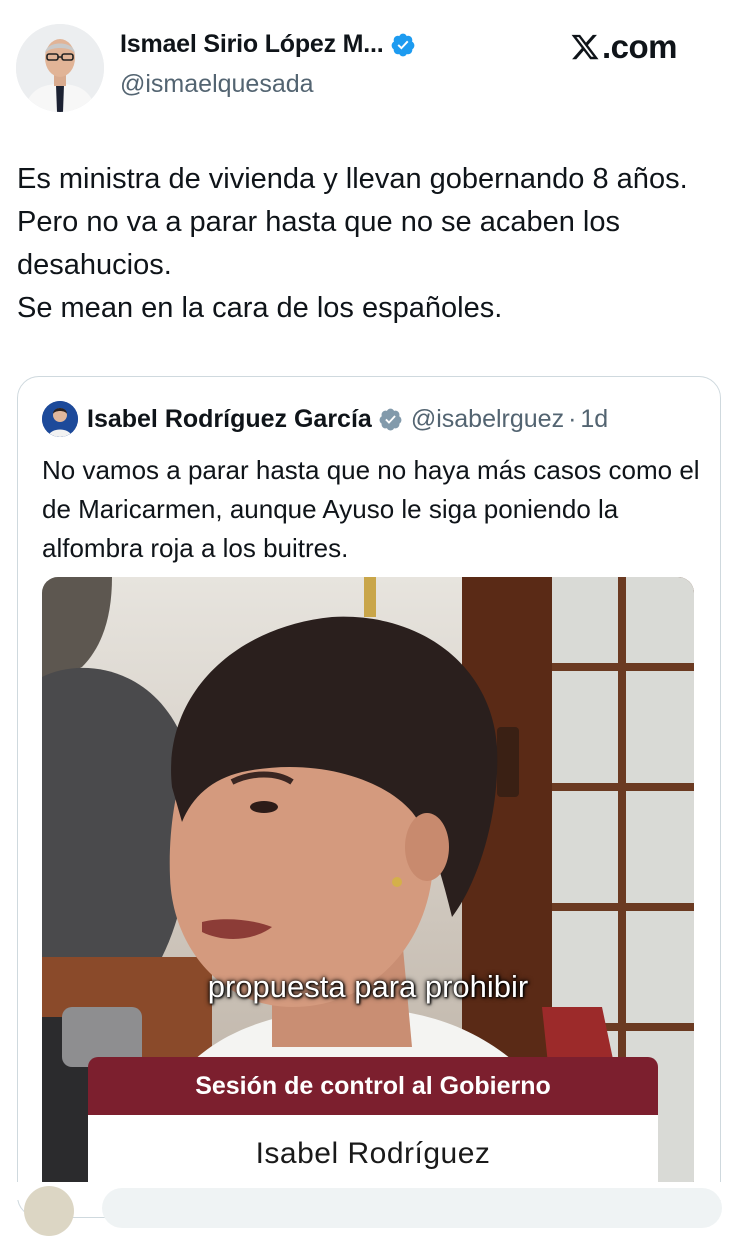 The width and height of the screenshot is (737, 1236). I want to click on quoted-timestamp: 1d, so click(594, 419).